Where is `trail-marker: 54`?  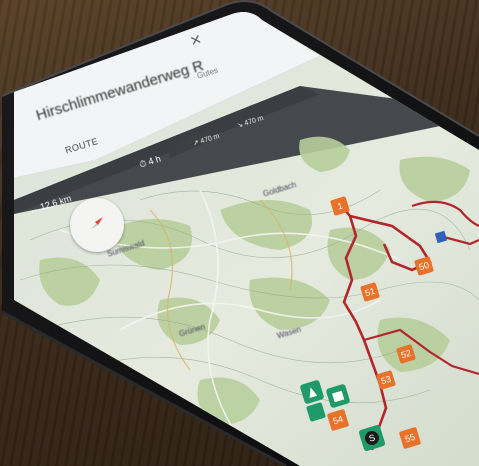 trail-marker: 54 is located at coordinates (338, 420).